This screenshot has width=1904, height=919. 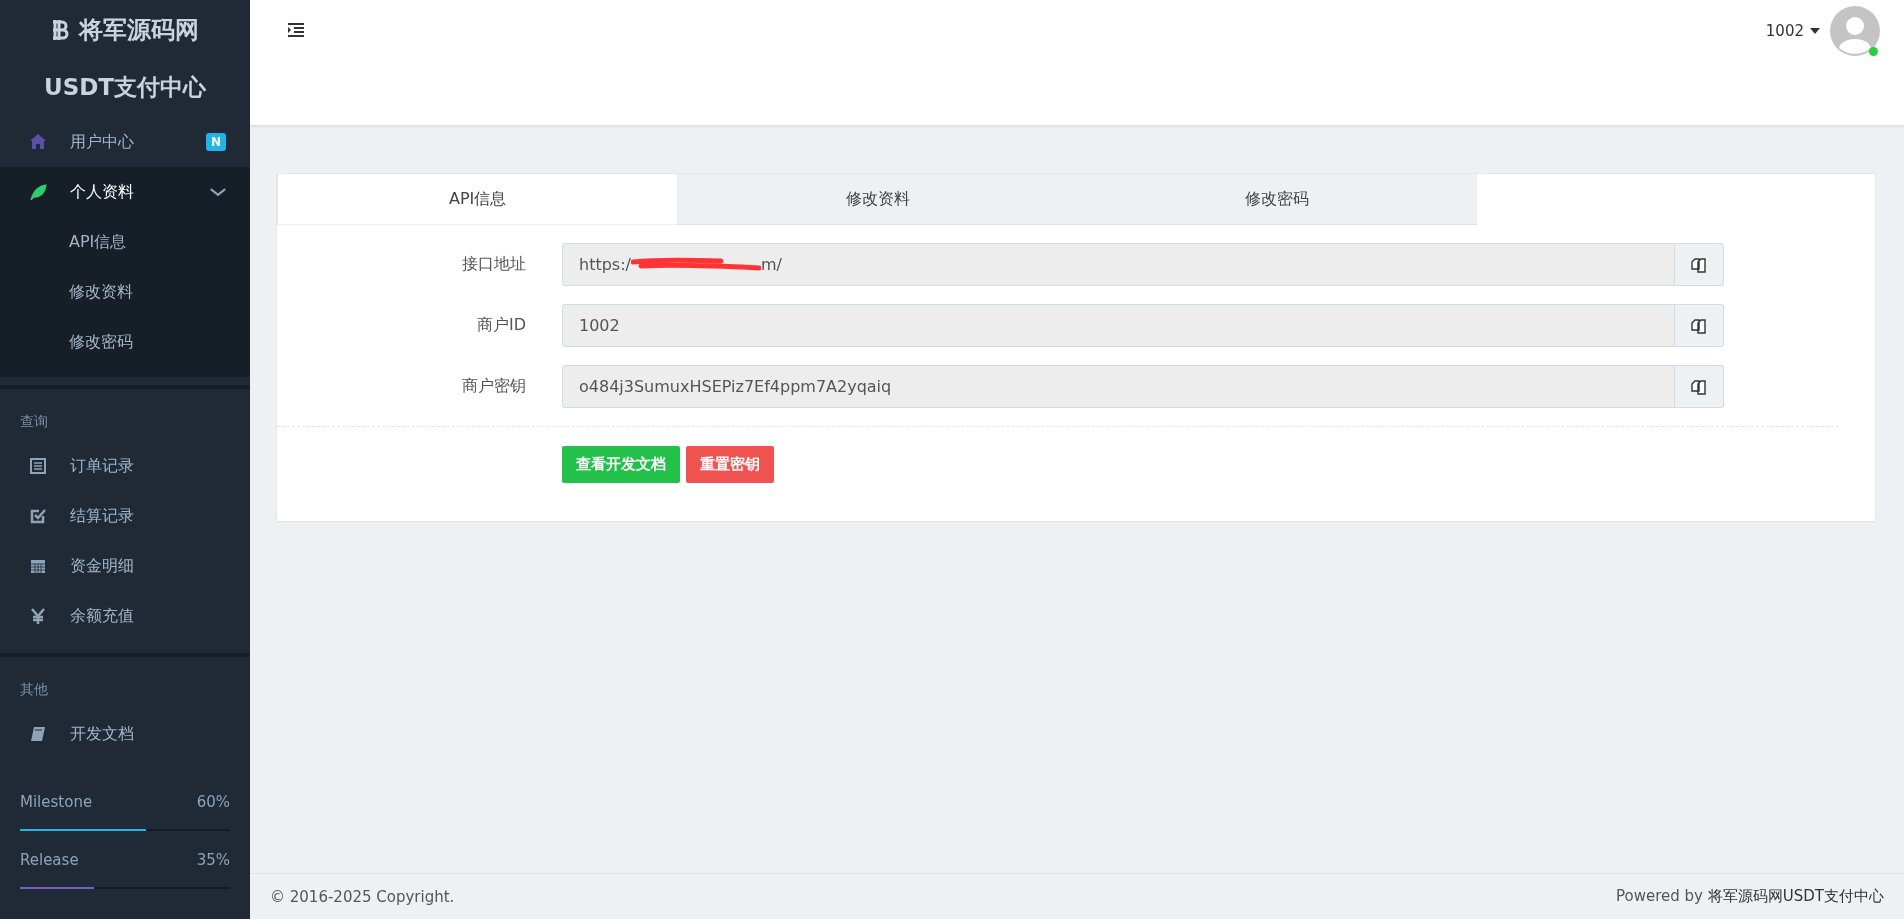 What do you see at coordinates (213, 802) in the screenshot?
I see `progress-reading: 60%` at bounding box center [213, 802].